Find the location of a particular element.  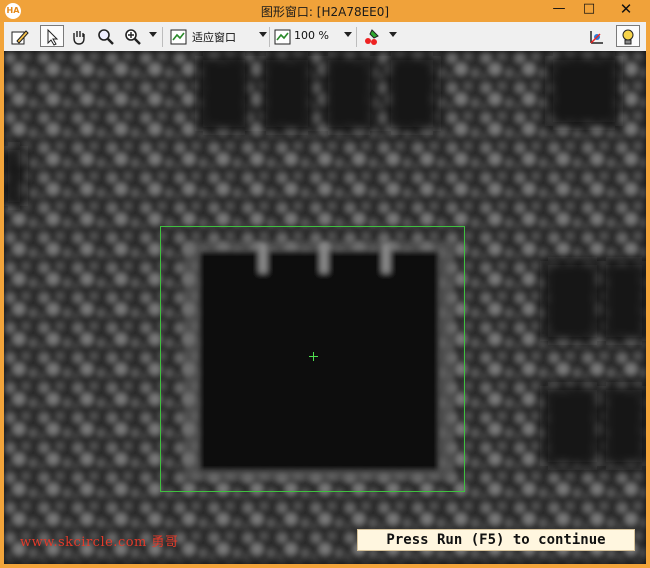

lightbulb-tool-button is located at coordinates (628, 36).